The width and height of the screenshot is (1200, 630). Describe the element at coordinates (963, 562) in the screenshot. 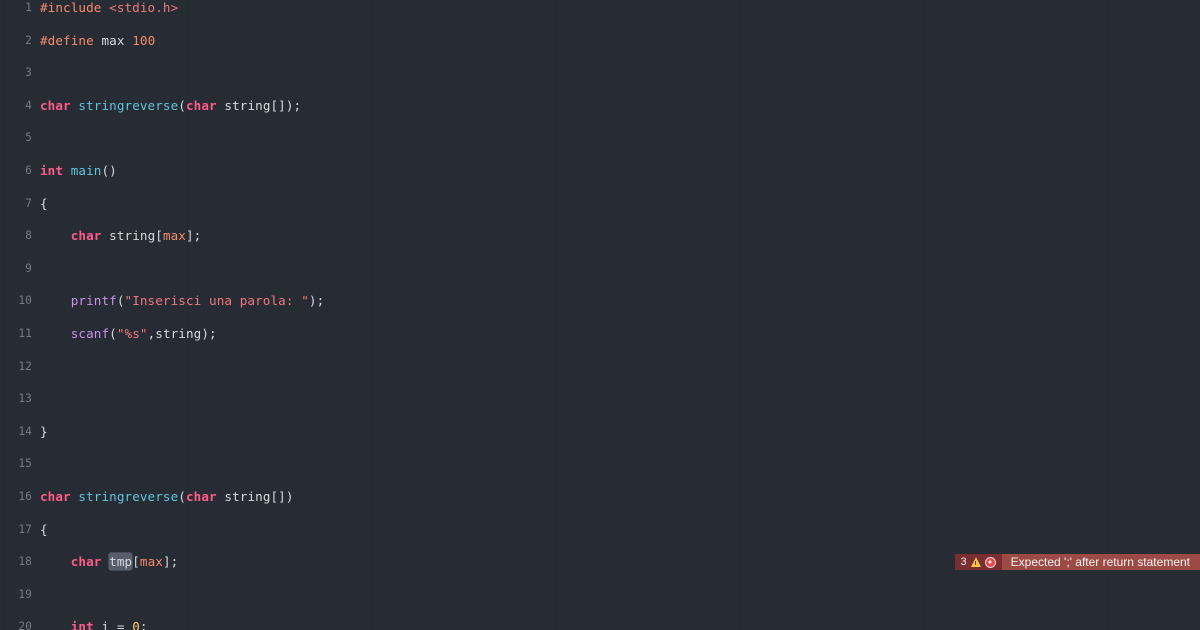

I see `diagnostic-count: 3` at that location.